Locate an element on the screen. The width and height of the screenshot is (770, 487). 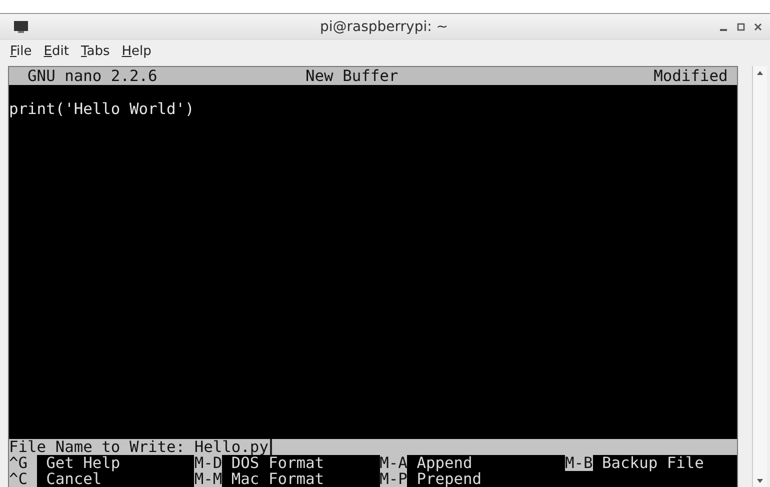
shortcut-label: Backup File is located at coordinates (653, 463).